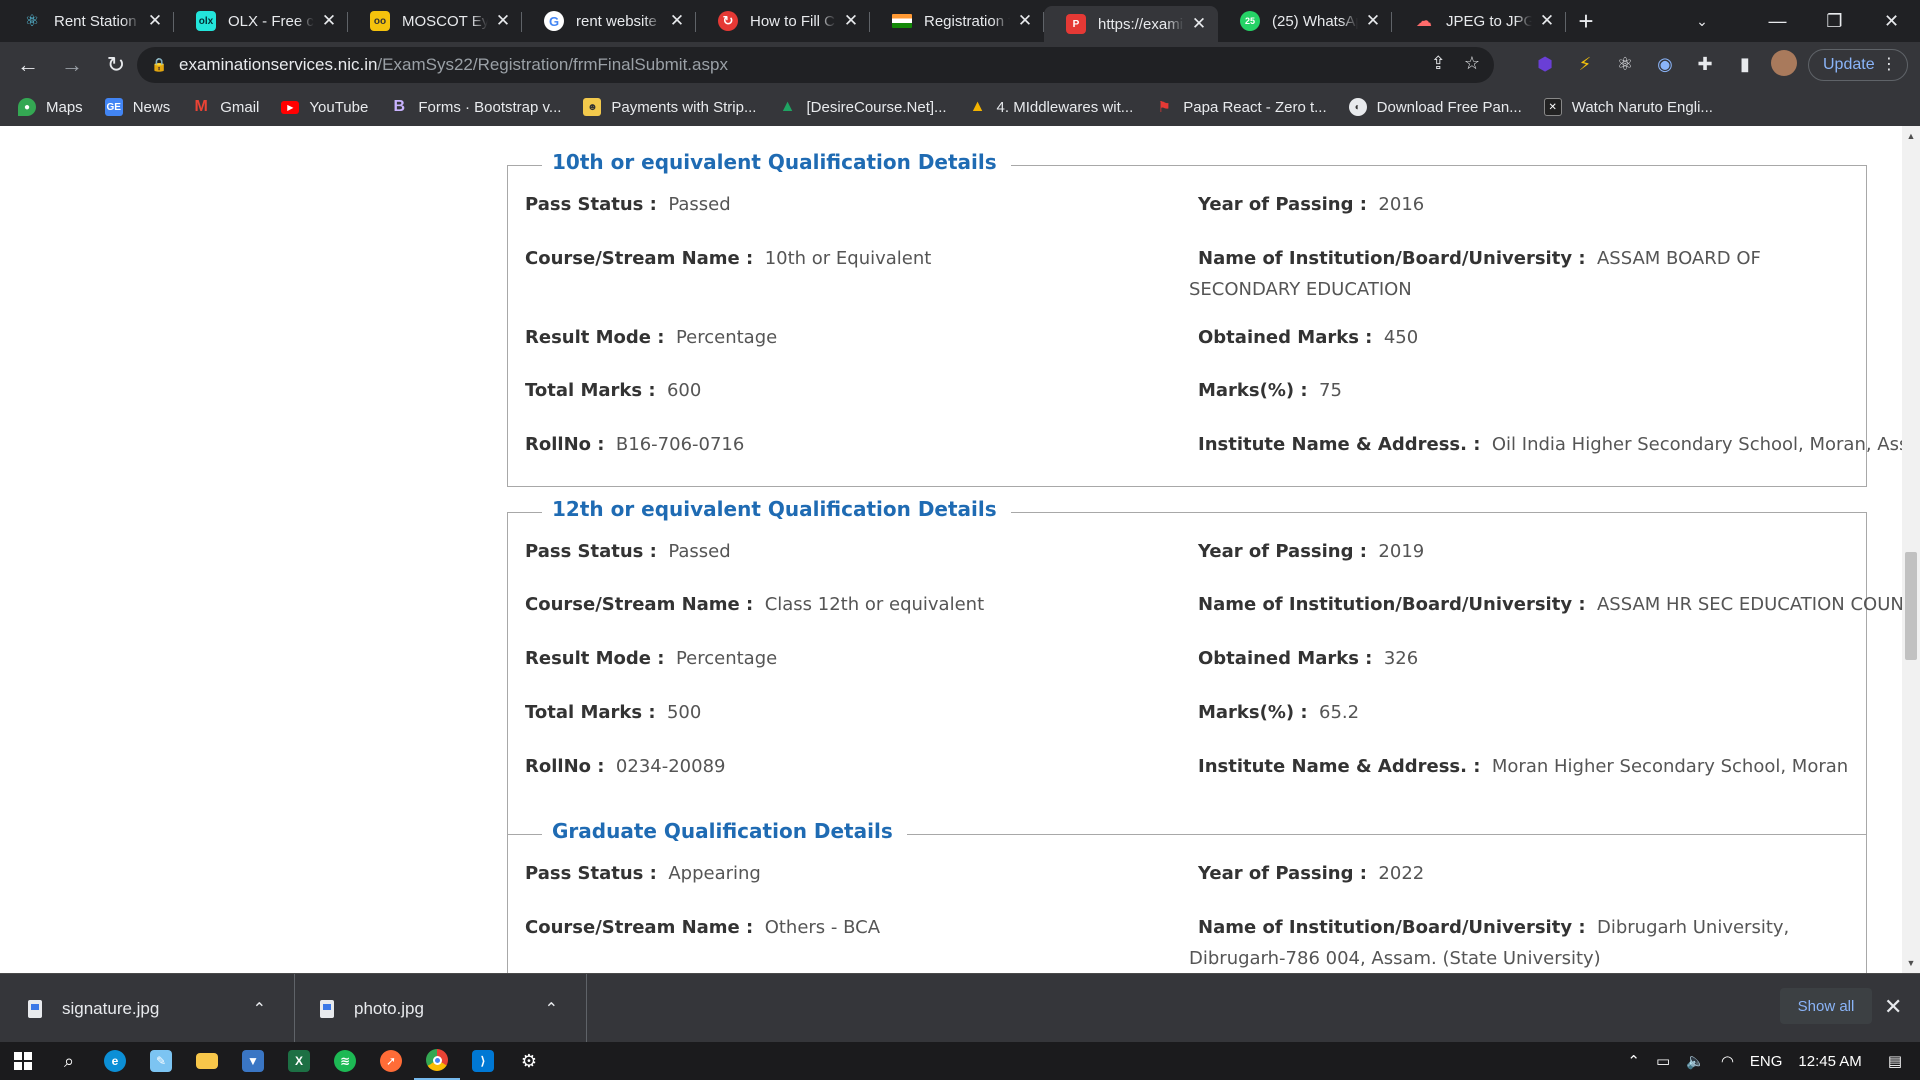 This screenshot has height=1080, width=1920. I want to click on tab-google-search: G rent website near me ✕, so click(609, 21).